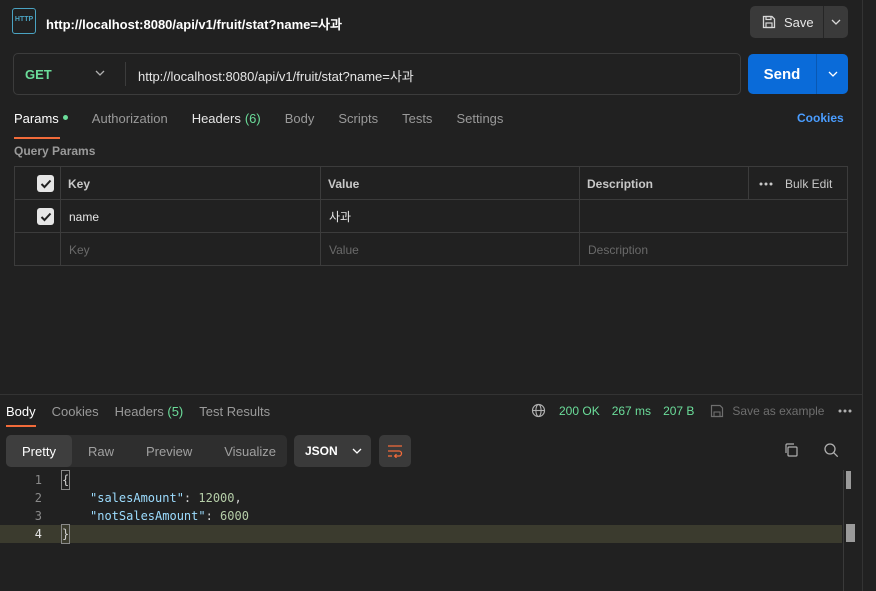  I want to click on save-label: Save, so click(799, 22).